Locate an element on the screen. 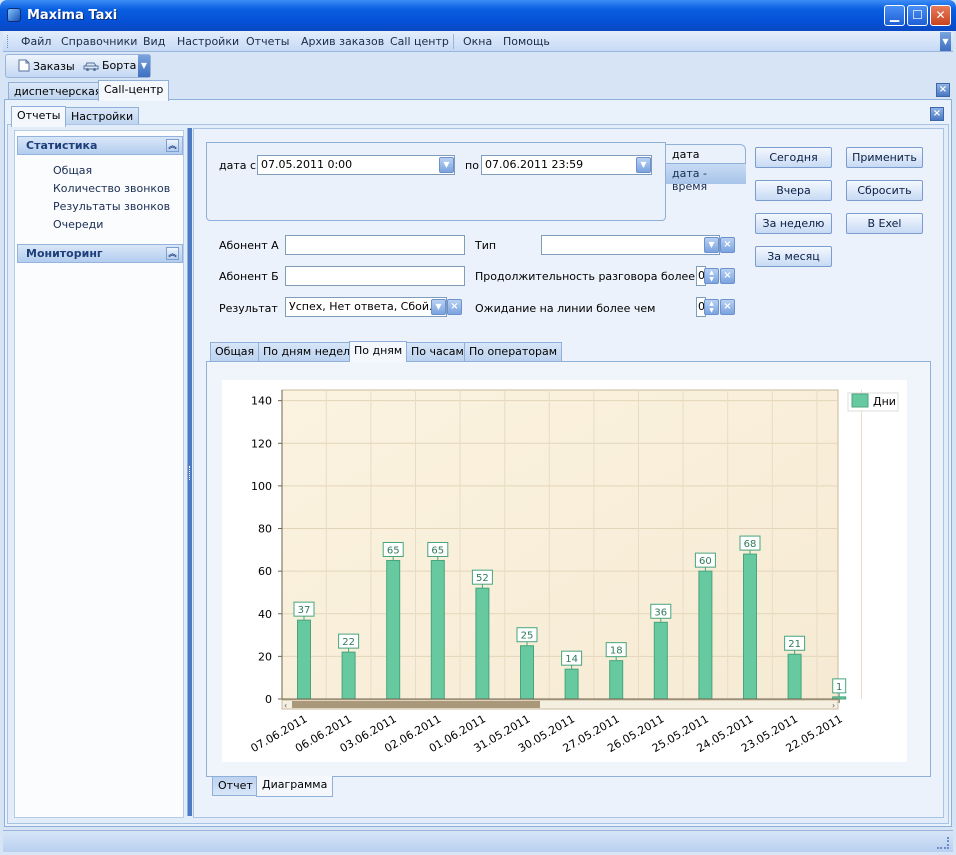 Image resolution: width=956 pixels, height=855 pixels. nav-group-monitoring: Мониторинг ︽ is located at coordinates (100, 253).